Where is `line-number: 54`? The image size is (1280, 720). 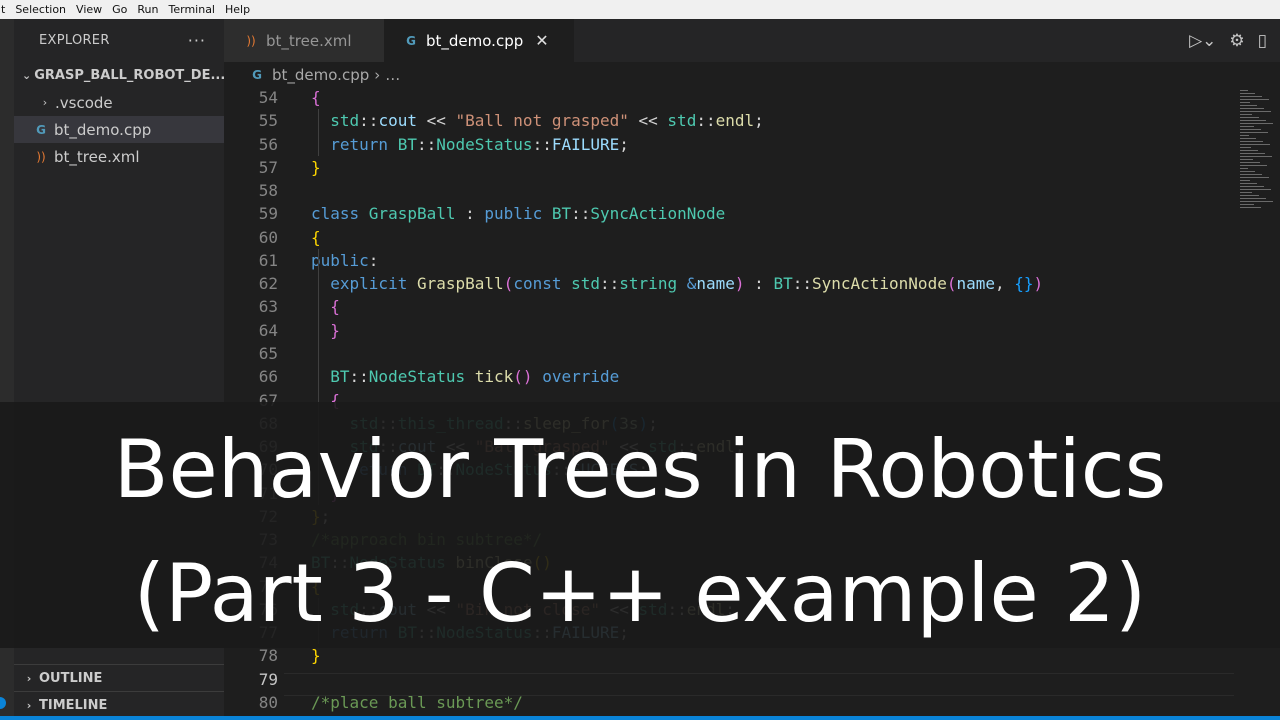 line-number: 54 is located at coordinates (268, 97).